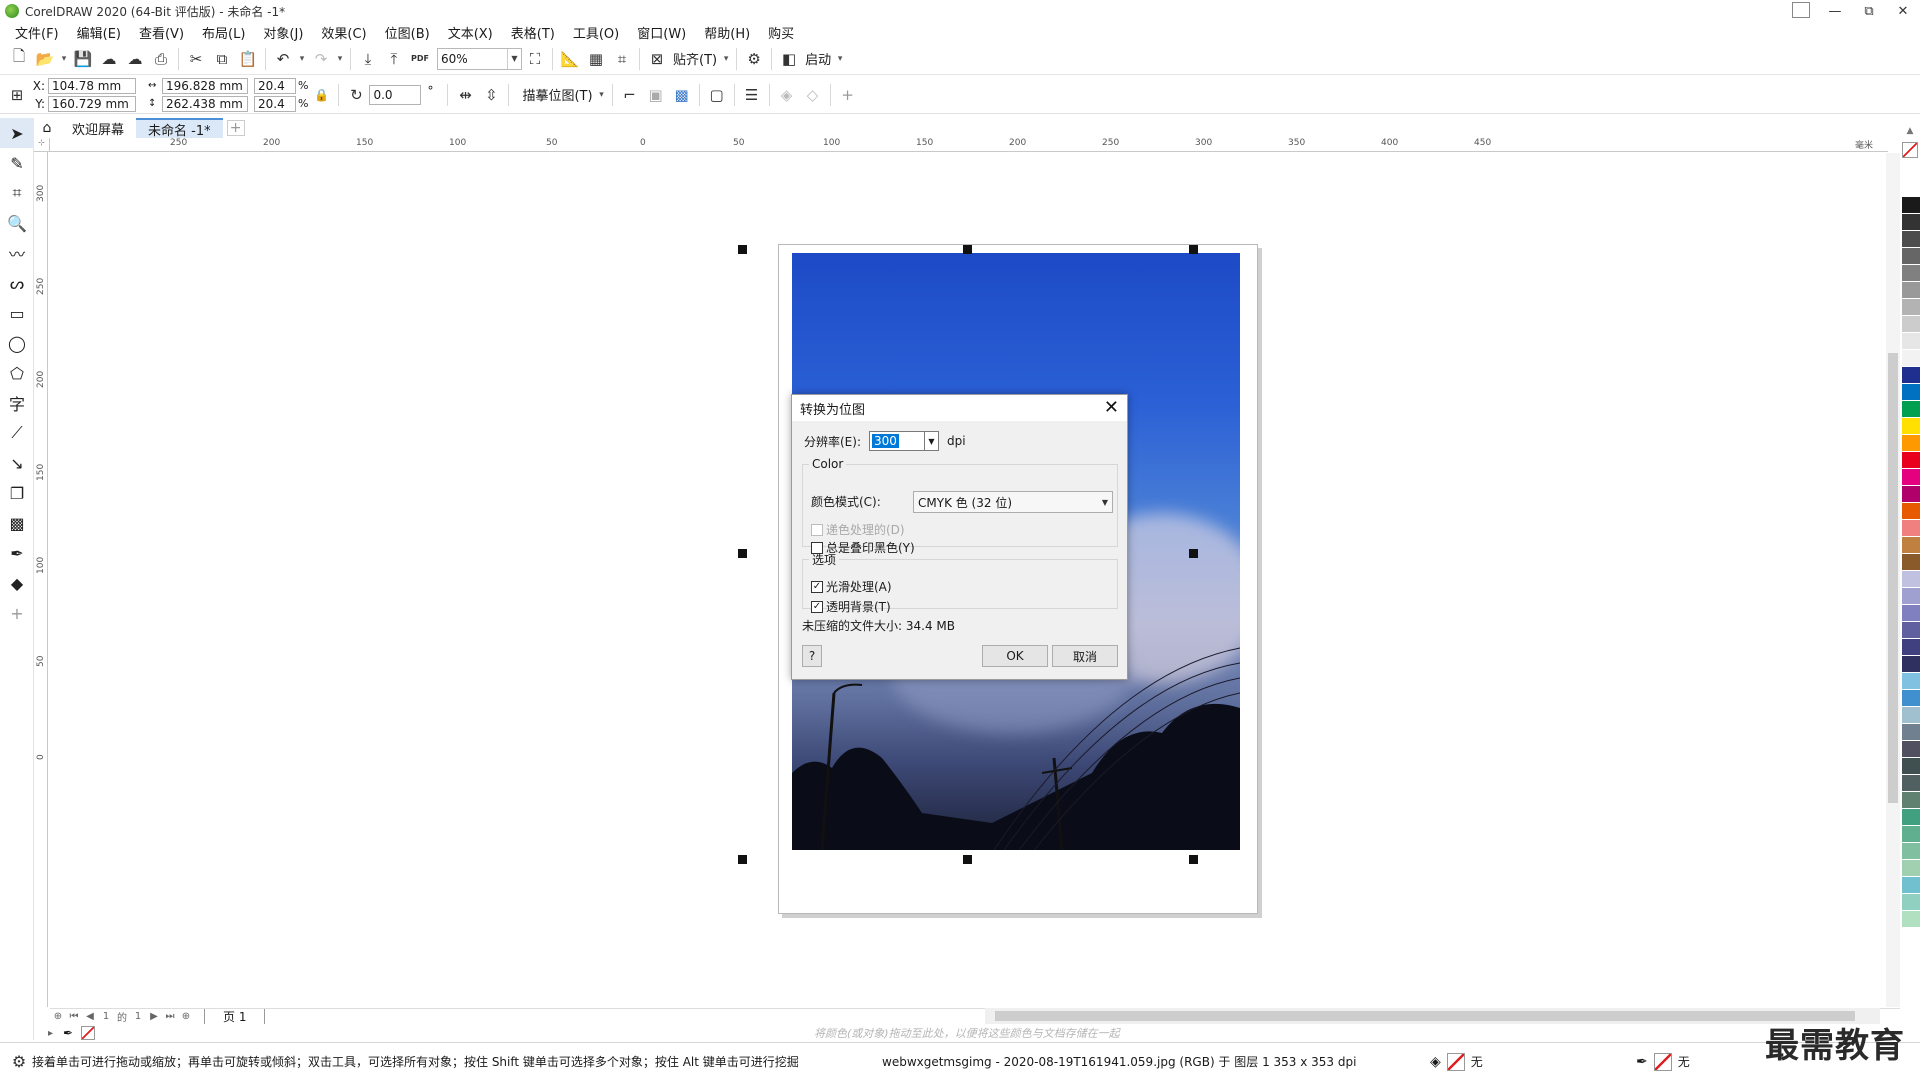 The width and height of the screenshot is (1920, 1080). I want to click on polygon-tool-icon: ⬠, so click(17, 373).